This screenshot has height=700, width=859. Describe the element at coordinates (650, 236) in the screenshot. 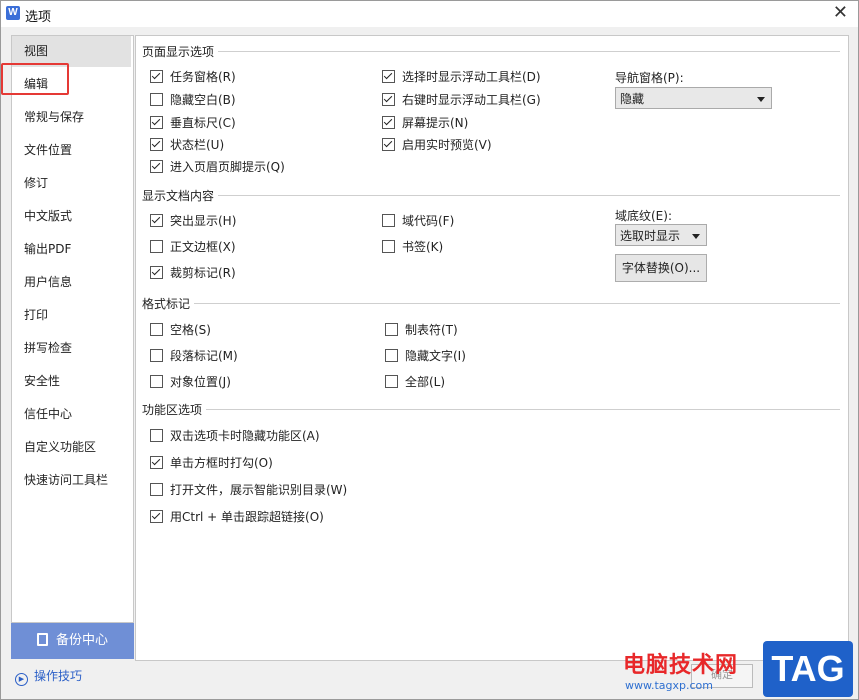

I see `field-shading-value: 选取时显示` at that location.